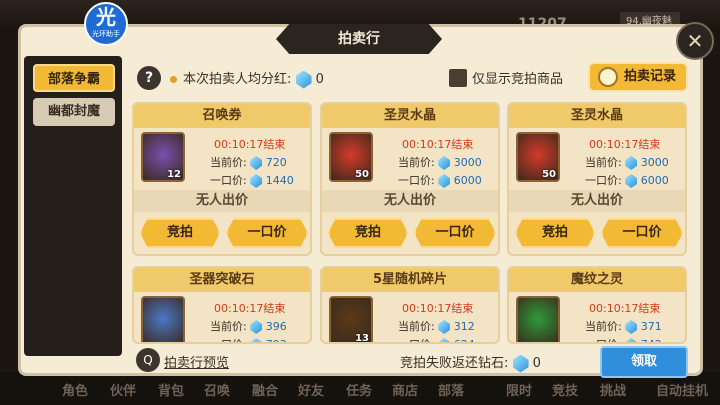 The image size is (720, 405). Describe the element at coordinates (247, 78) in the screenshot. I see `dividend-info: 本次拍卖人均分红: 0` at that location.